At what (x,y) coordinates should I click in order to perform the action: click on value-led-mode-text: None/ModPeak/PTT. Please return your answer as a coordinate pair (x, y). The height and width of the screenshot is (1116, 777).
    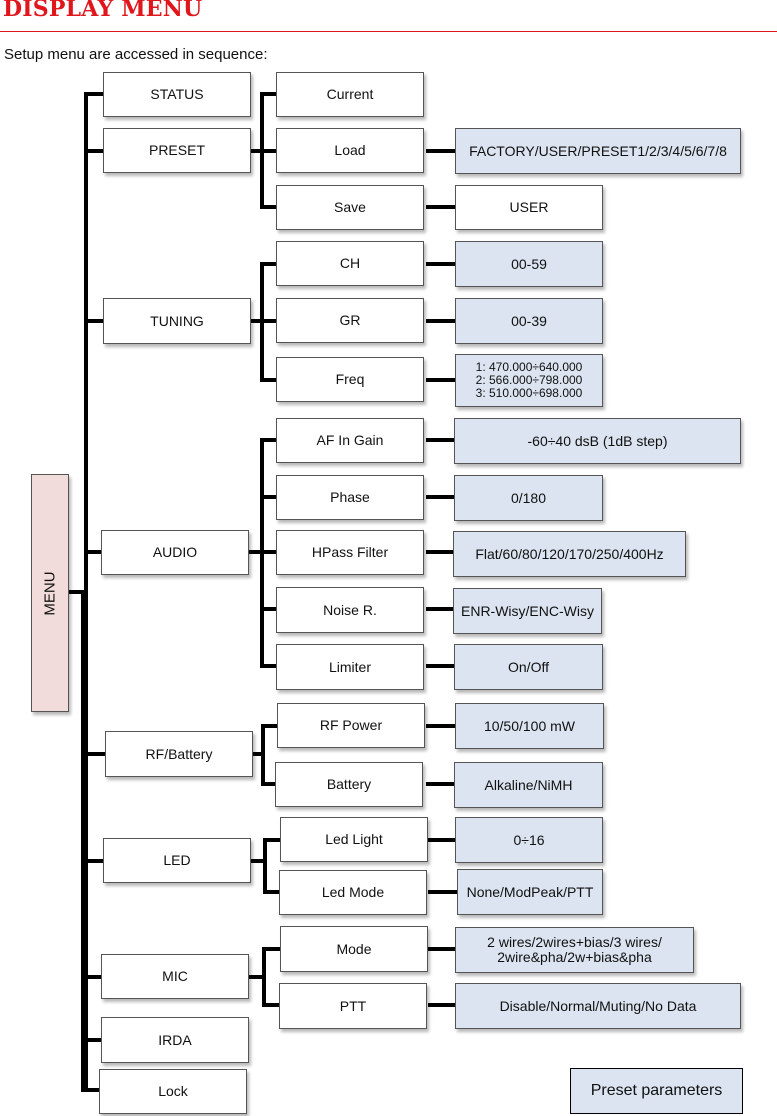
    Looking at the image, I should click on (530, 891).